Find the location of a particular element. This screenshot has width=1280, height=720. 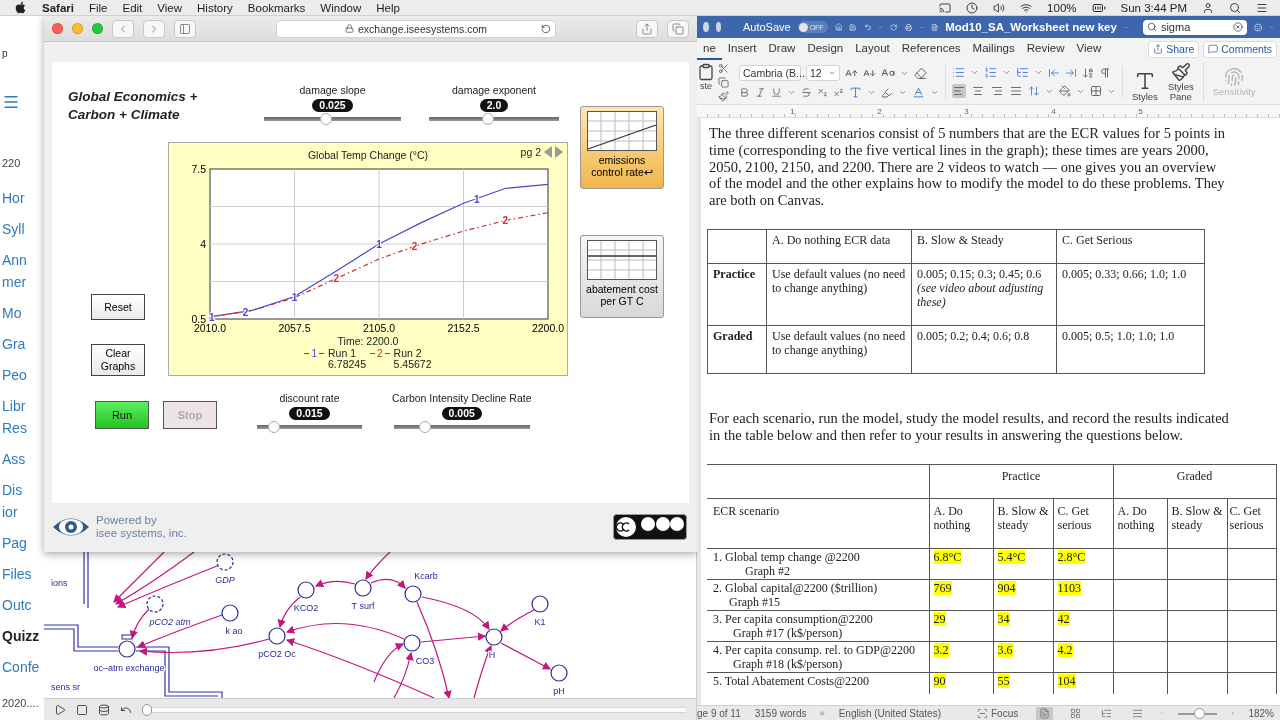

share-button is located at coordinates (647, 28).